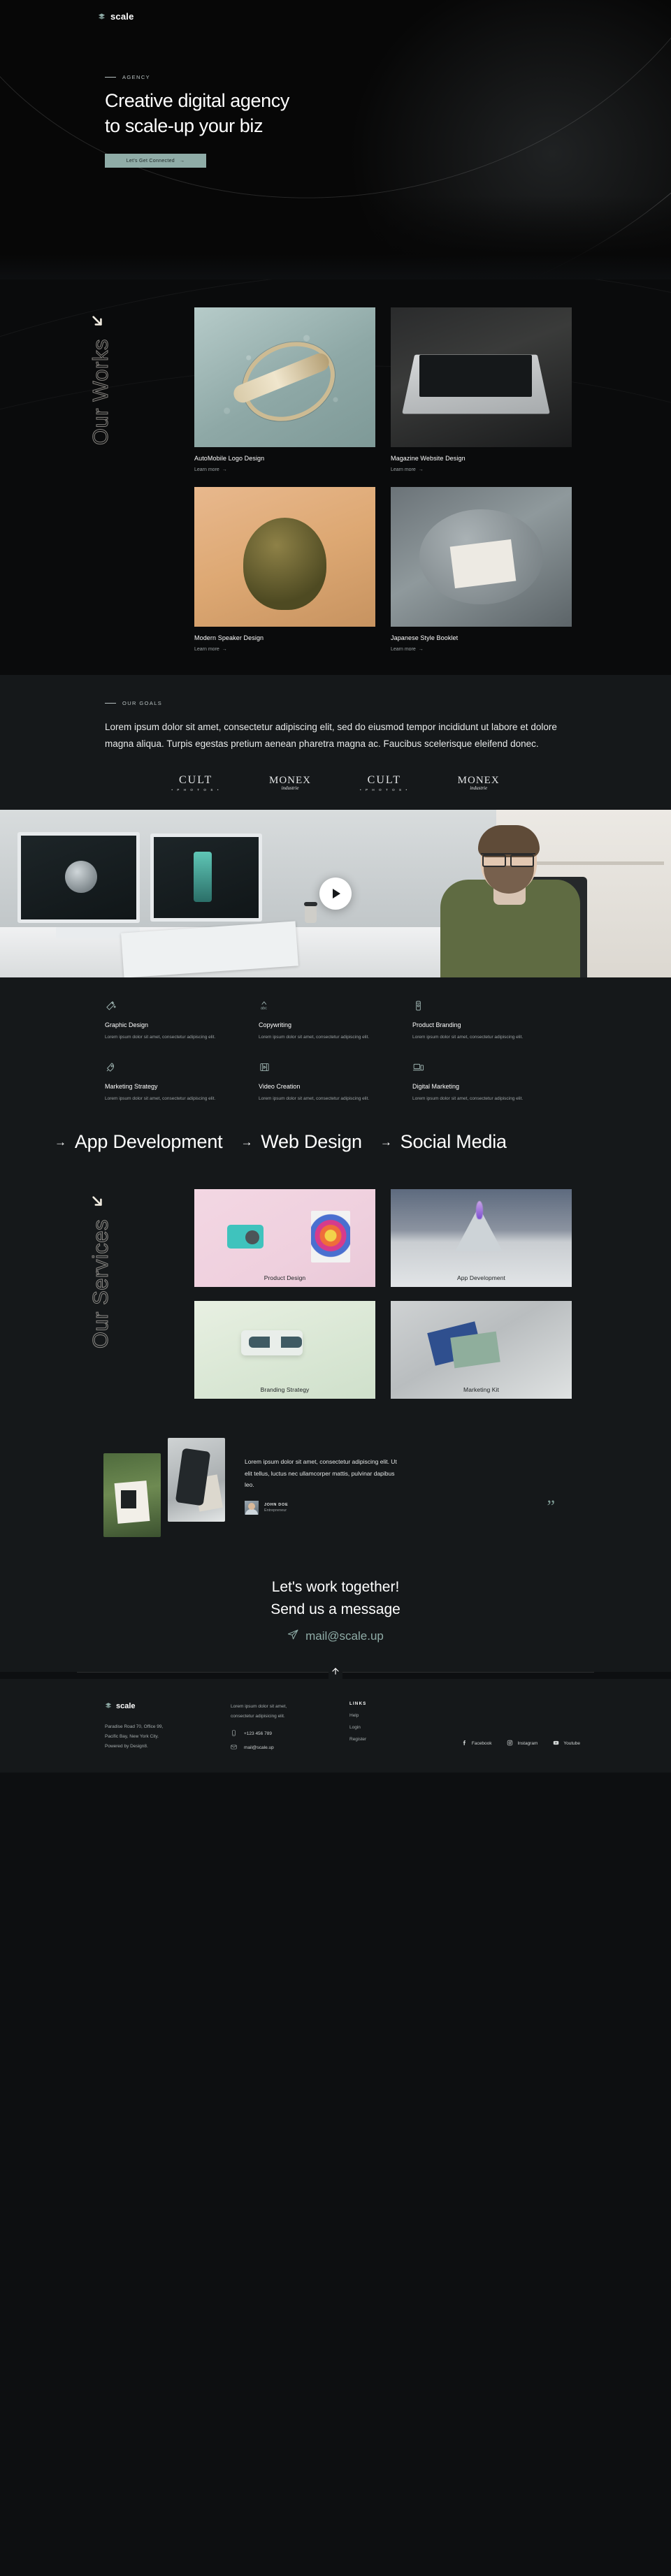 The image size is (671, 2576). What do you see at coordinates (425, 637) in the screenshot?
I see `work-title: Japanese Style Booklet` at bounding box center [425, 637].